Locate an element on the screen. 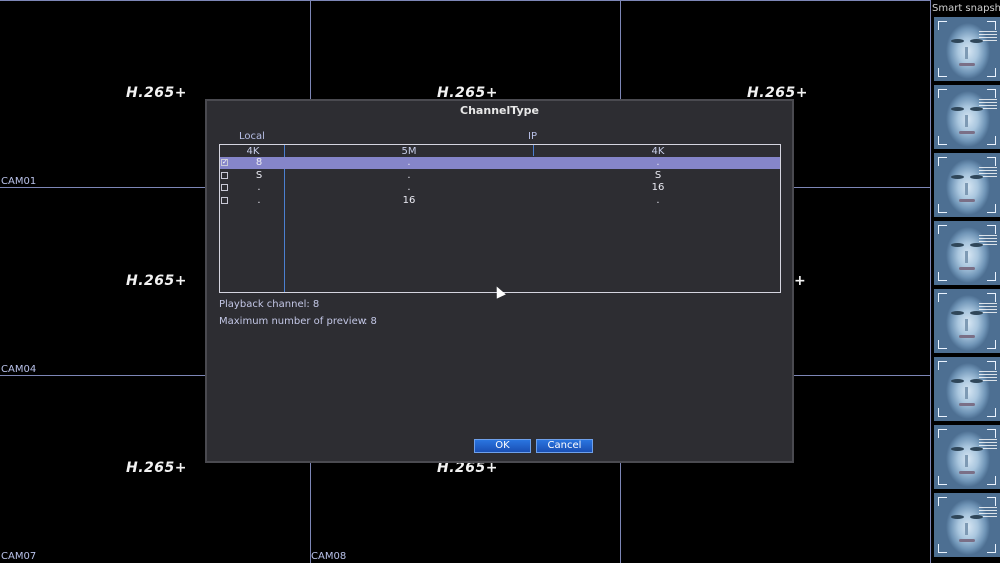 Image resolution: width=1000 pixels, height=563 pixels. channel-type-table: 4K 5M 4K ✓ 8 . . S . S . . 16 . 16 . is located at coordinates (500, 218).